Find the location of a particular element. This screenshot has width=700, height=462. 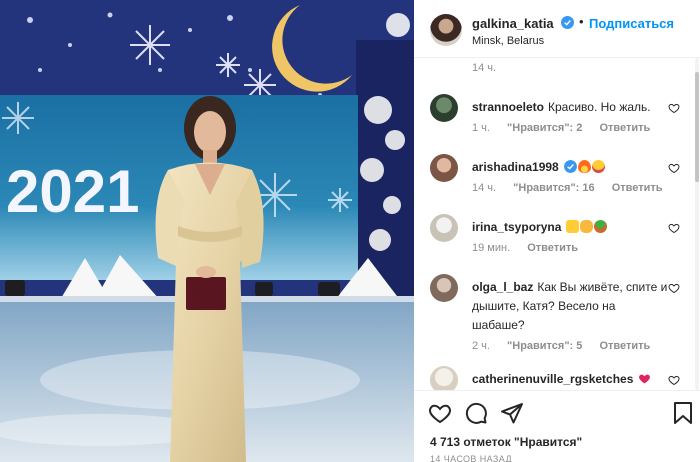

share-icon is located at coordinates (512, 413).